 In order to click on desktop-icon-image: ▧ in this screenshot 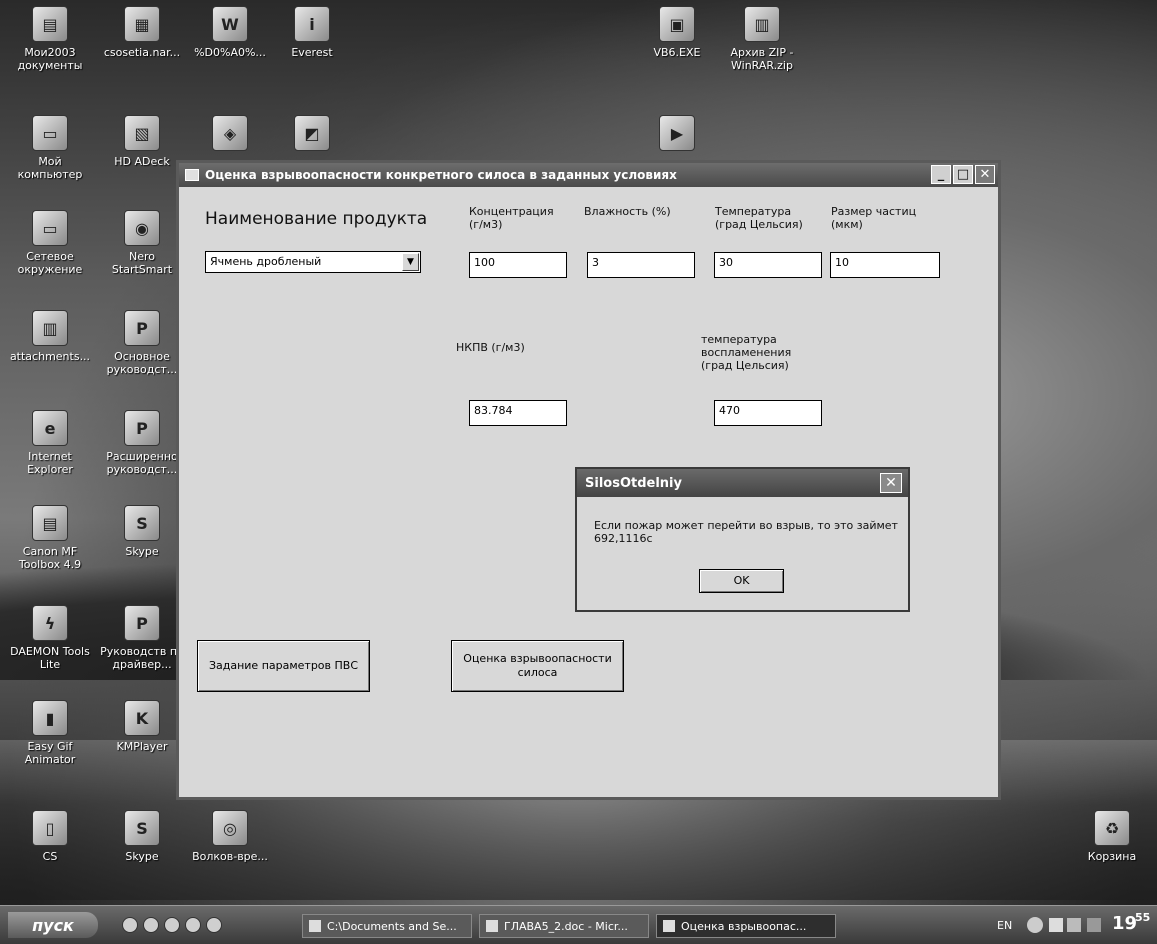, I will do `click(142, 133)`.